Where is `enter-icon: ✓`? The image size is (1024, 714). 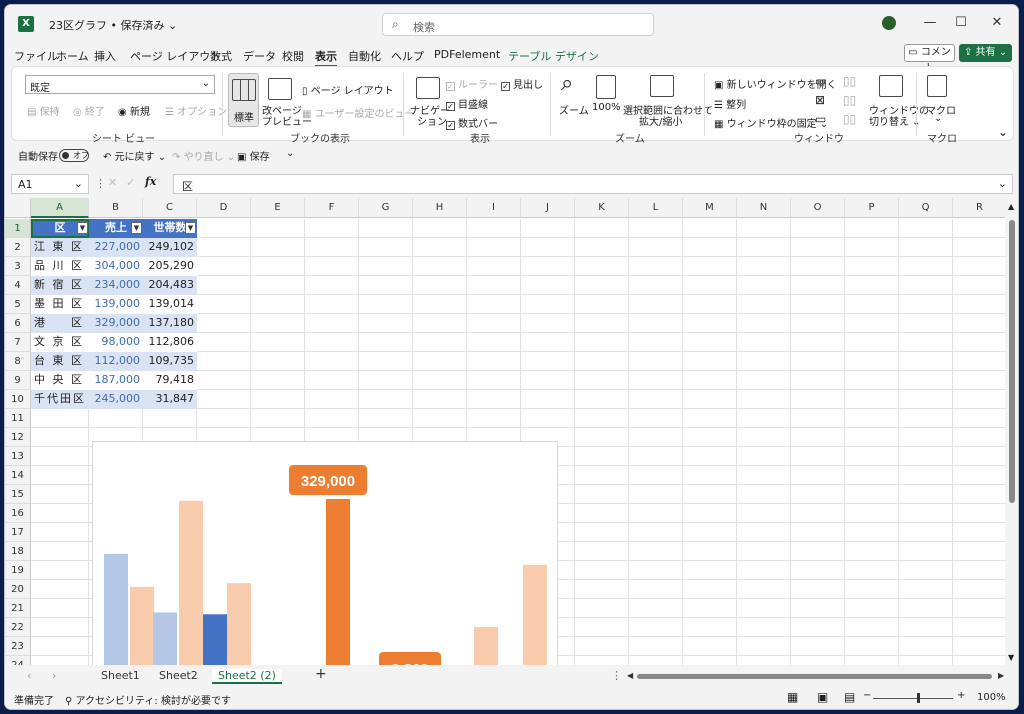
enter-icon: ✓ is located at coordinates (130, 182).